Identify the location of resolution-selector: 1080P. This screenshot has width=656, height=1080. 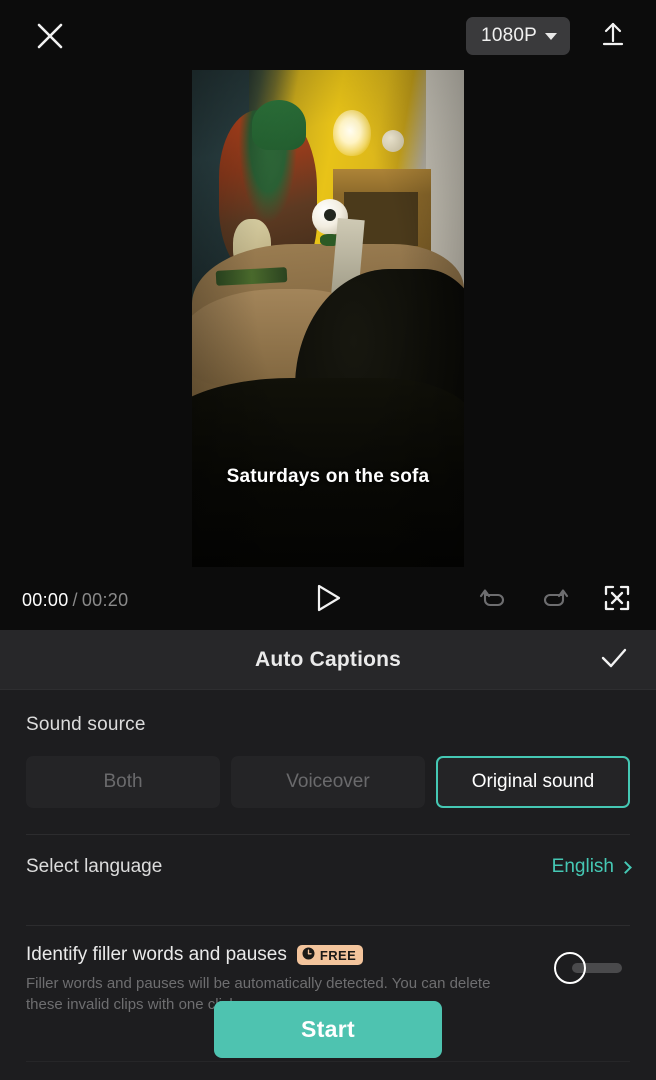
(518, 36).